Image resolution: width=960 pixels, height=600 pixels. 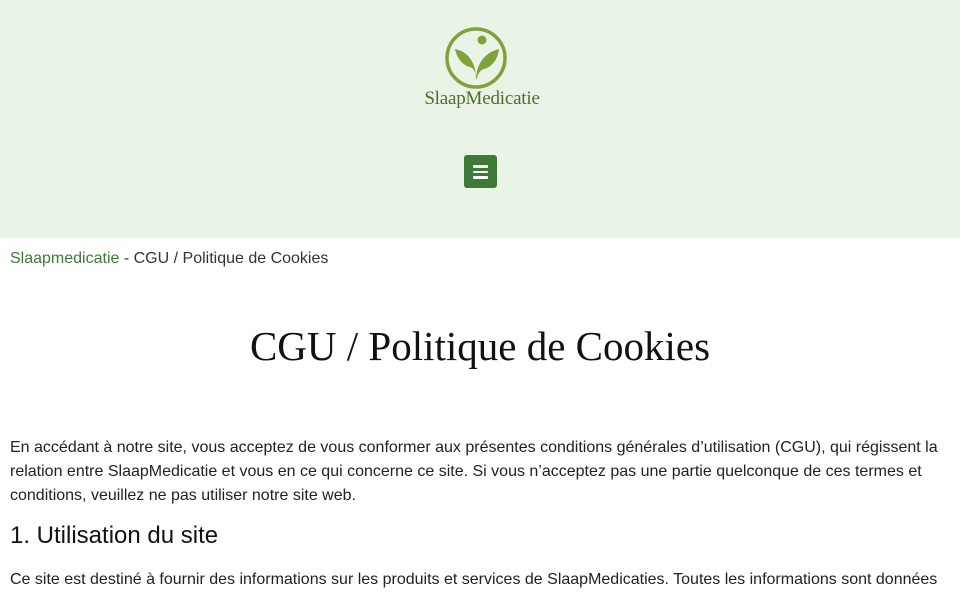 What do you see at coordinates (482, 98) in the screenshot?
I see `logo-text: SlaapMedicatie` at bounding box center [482, 98].